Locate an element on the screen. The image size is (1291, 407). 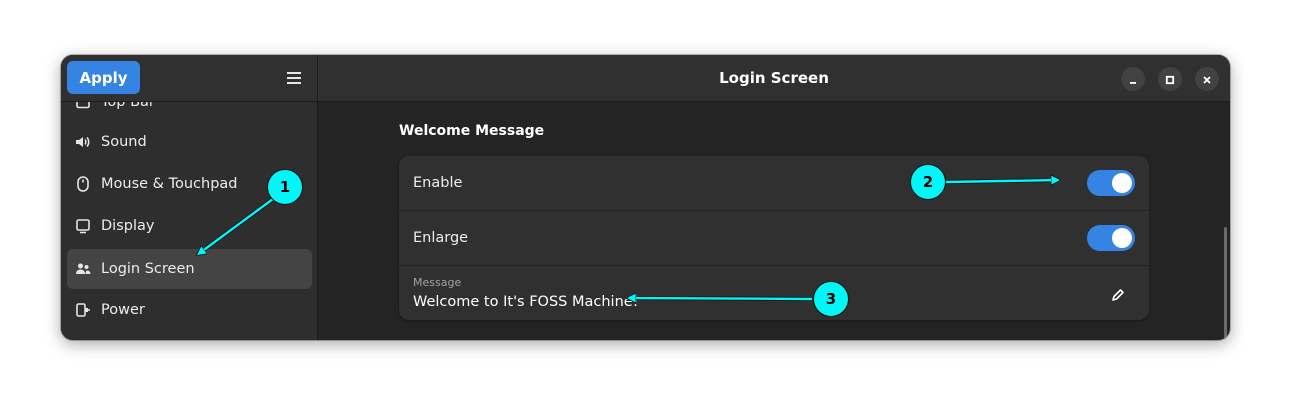
hamburger-menu-icon is located at coordinates (294, 78).